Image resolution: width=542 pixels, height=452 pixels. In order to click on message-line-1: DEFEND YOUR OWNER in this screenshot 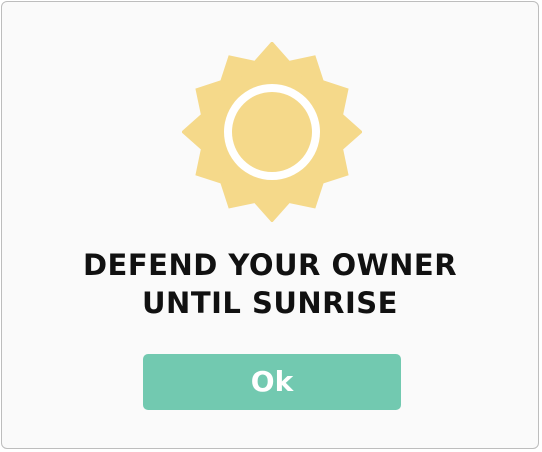, I will do `click(270, 265)`.